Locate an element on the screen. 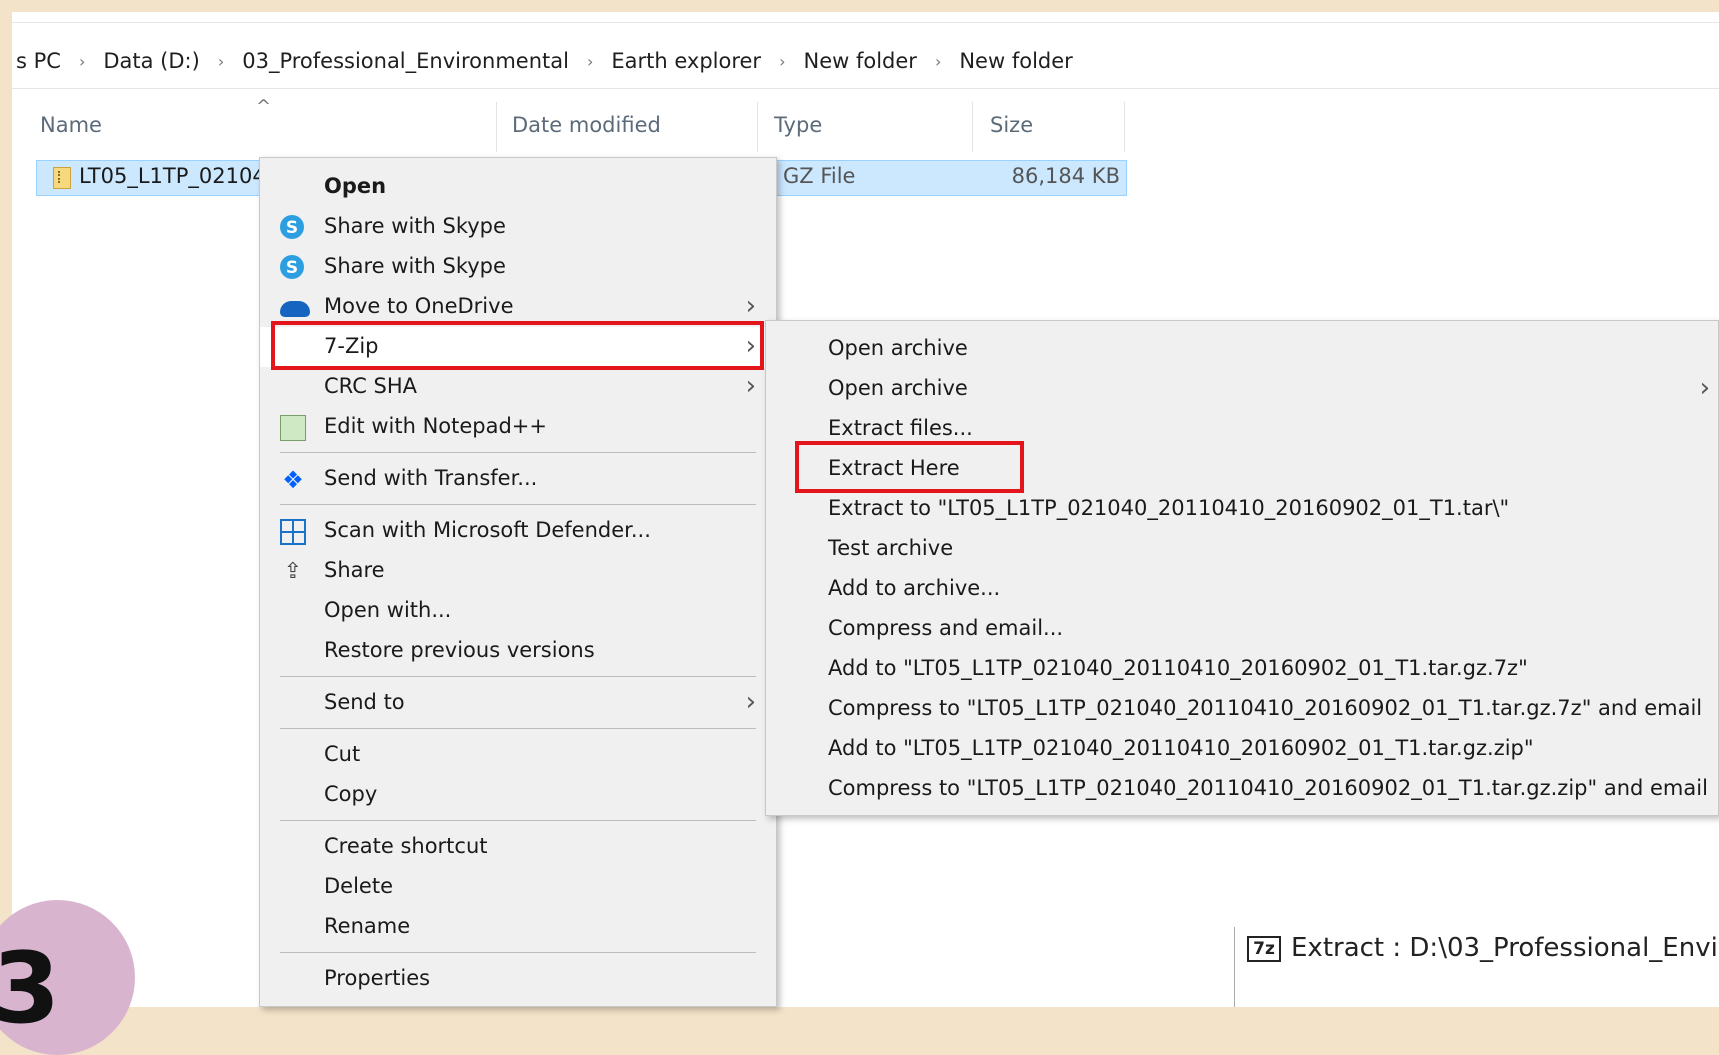 This screenshot has height=1055, width=1719. menu-item-share-skype-2: S Share with Skype is located at coordinates (518, 267).